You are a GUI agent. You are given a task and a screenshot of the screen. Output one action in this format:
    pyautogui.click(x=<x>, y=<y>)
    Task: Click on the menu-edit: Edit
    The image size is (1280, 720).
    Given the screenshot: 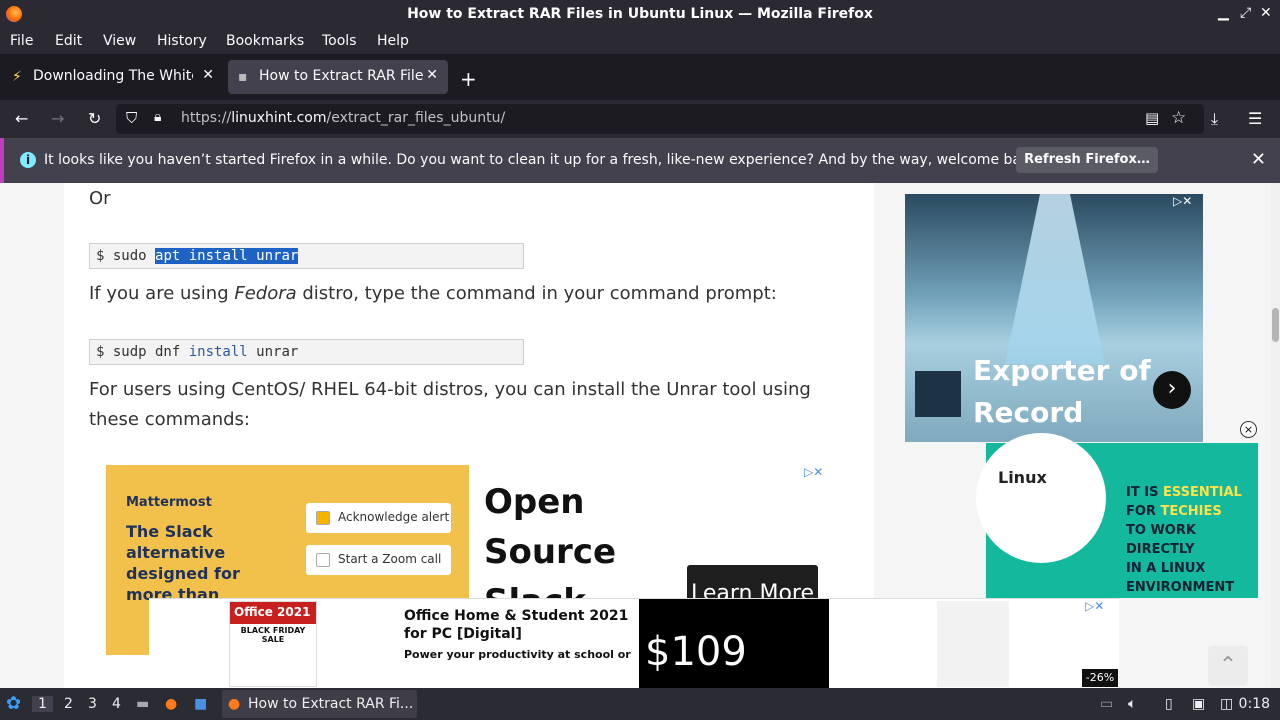 What is the action you would take?
    pyautogui.click(x=68, y=41)
    